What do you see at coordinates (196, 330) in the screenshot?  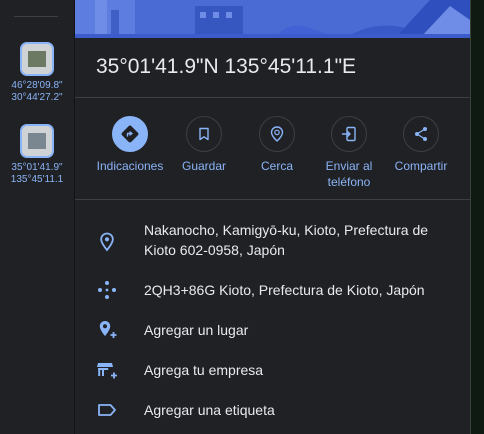 I see `add-place-text: Agregar un lugar` at bounding box center [196, 330].